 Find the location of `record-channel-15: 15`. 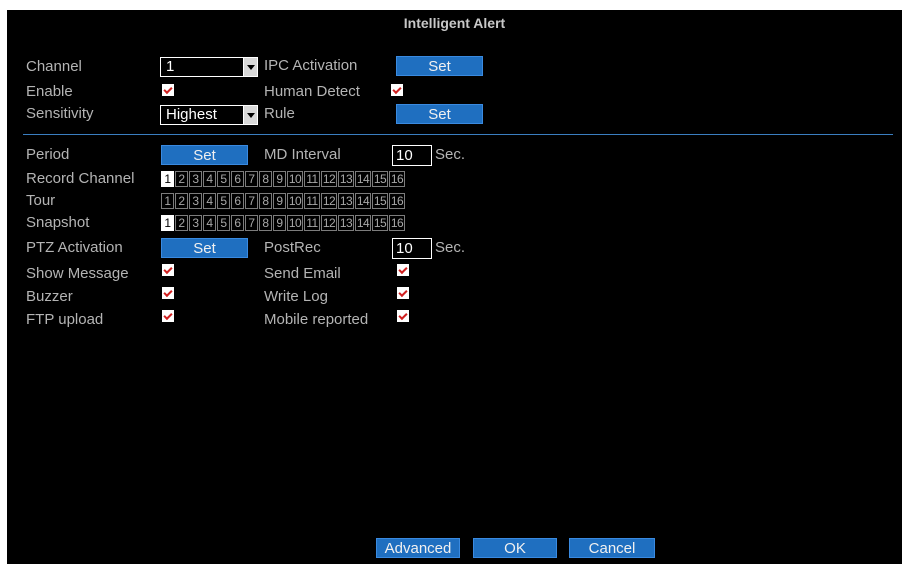

record-channel-15: 15 is located at coordinates (380, 179).